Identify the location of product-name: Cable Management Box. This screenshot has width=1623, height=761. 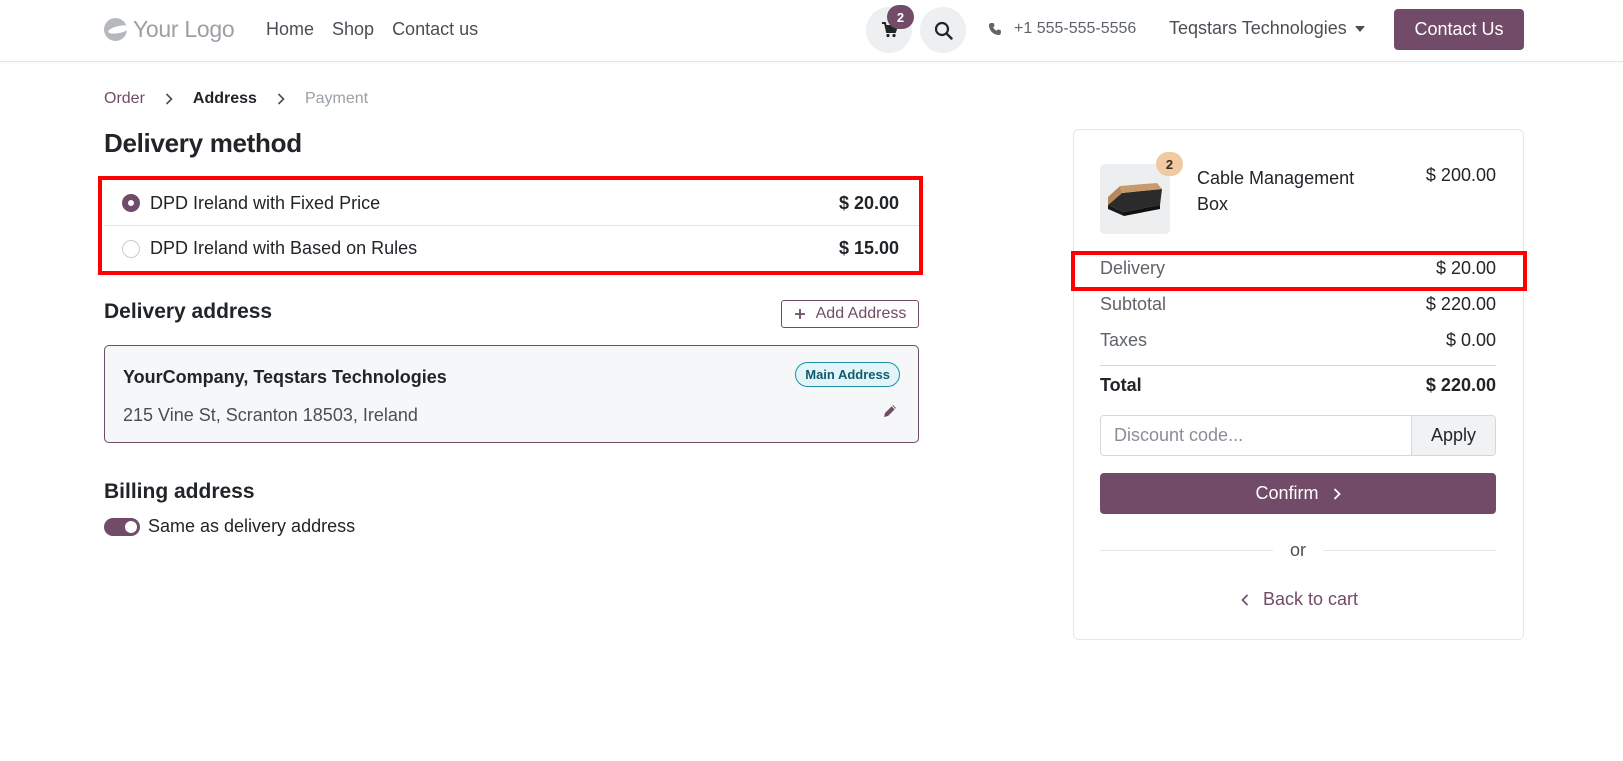
(1292, 191).